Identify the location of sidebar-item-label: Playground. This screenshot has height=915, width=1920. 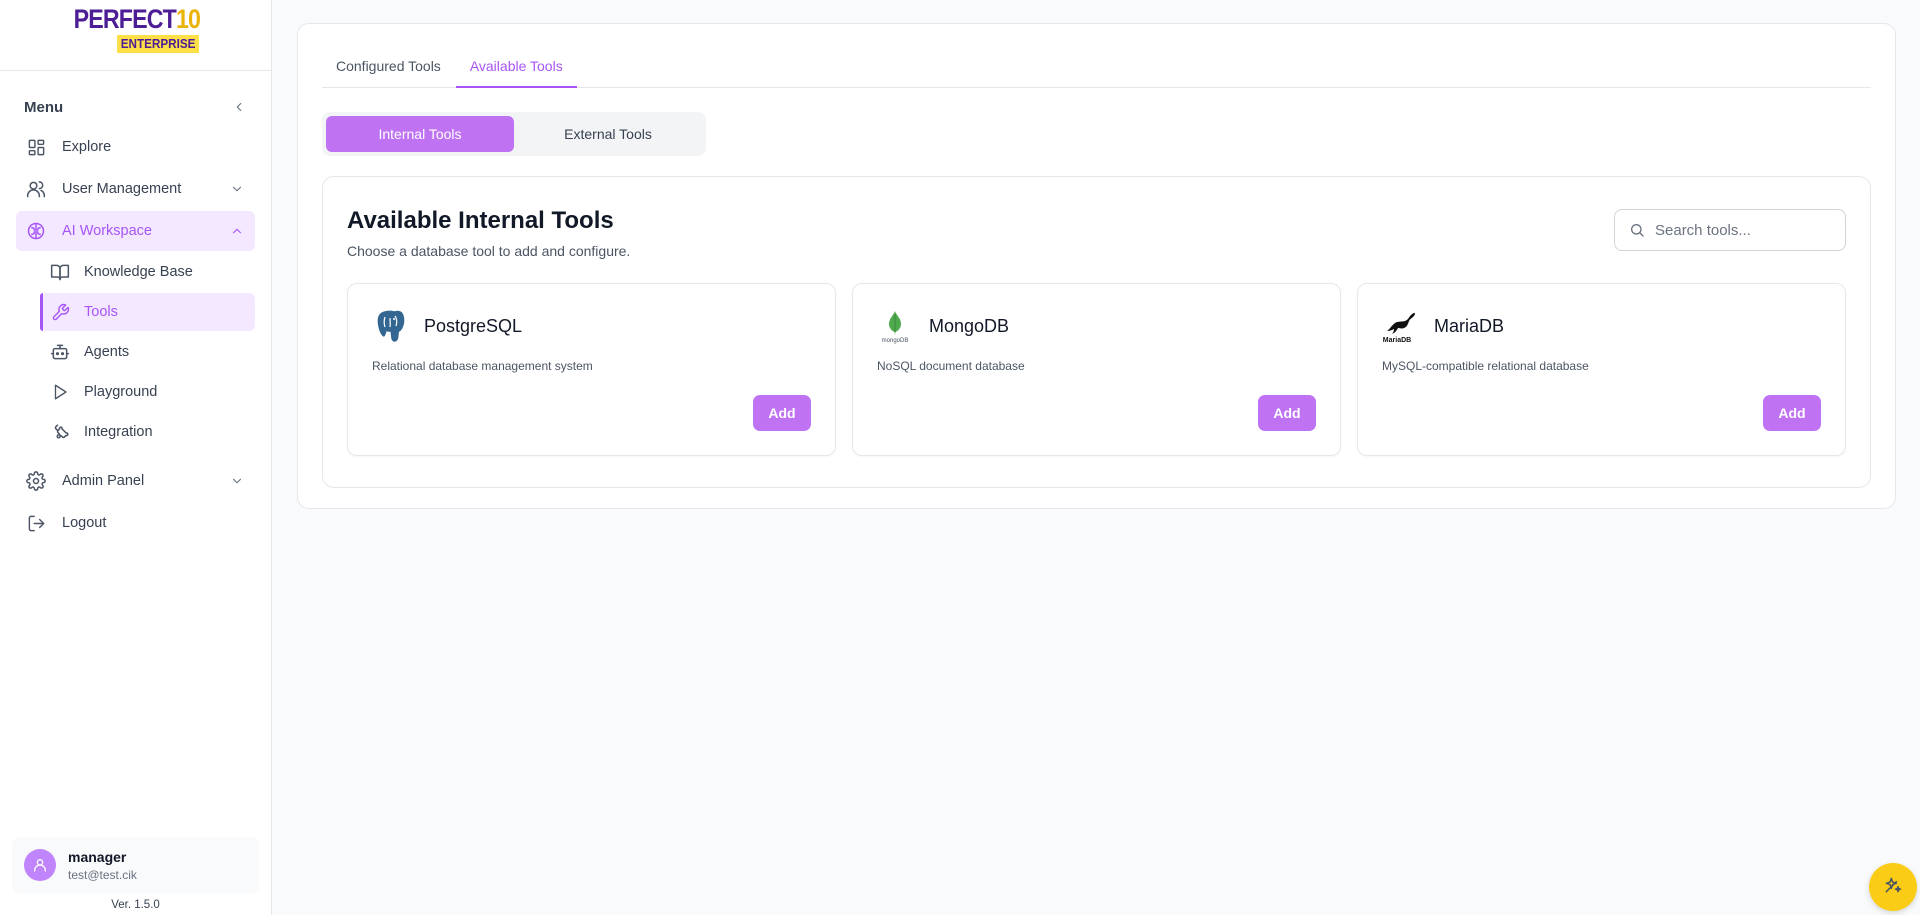
(121, 392).